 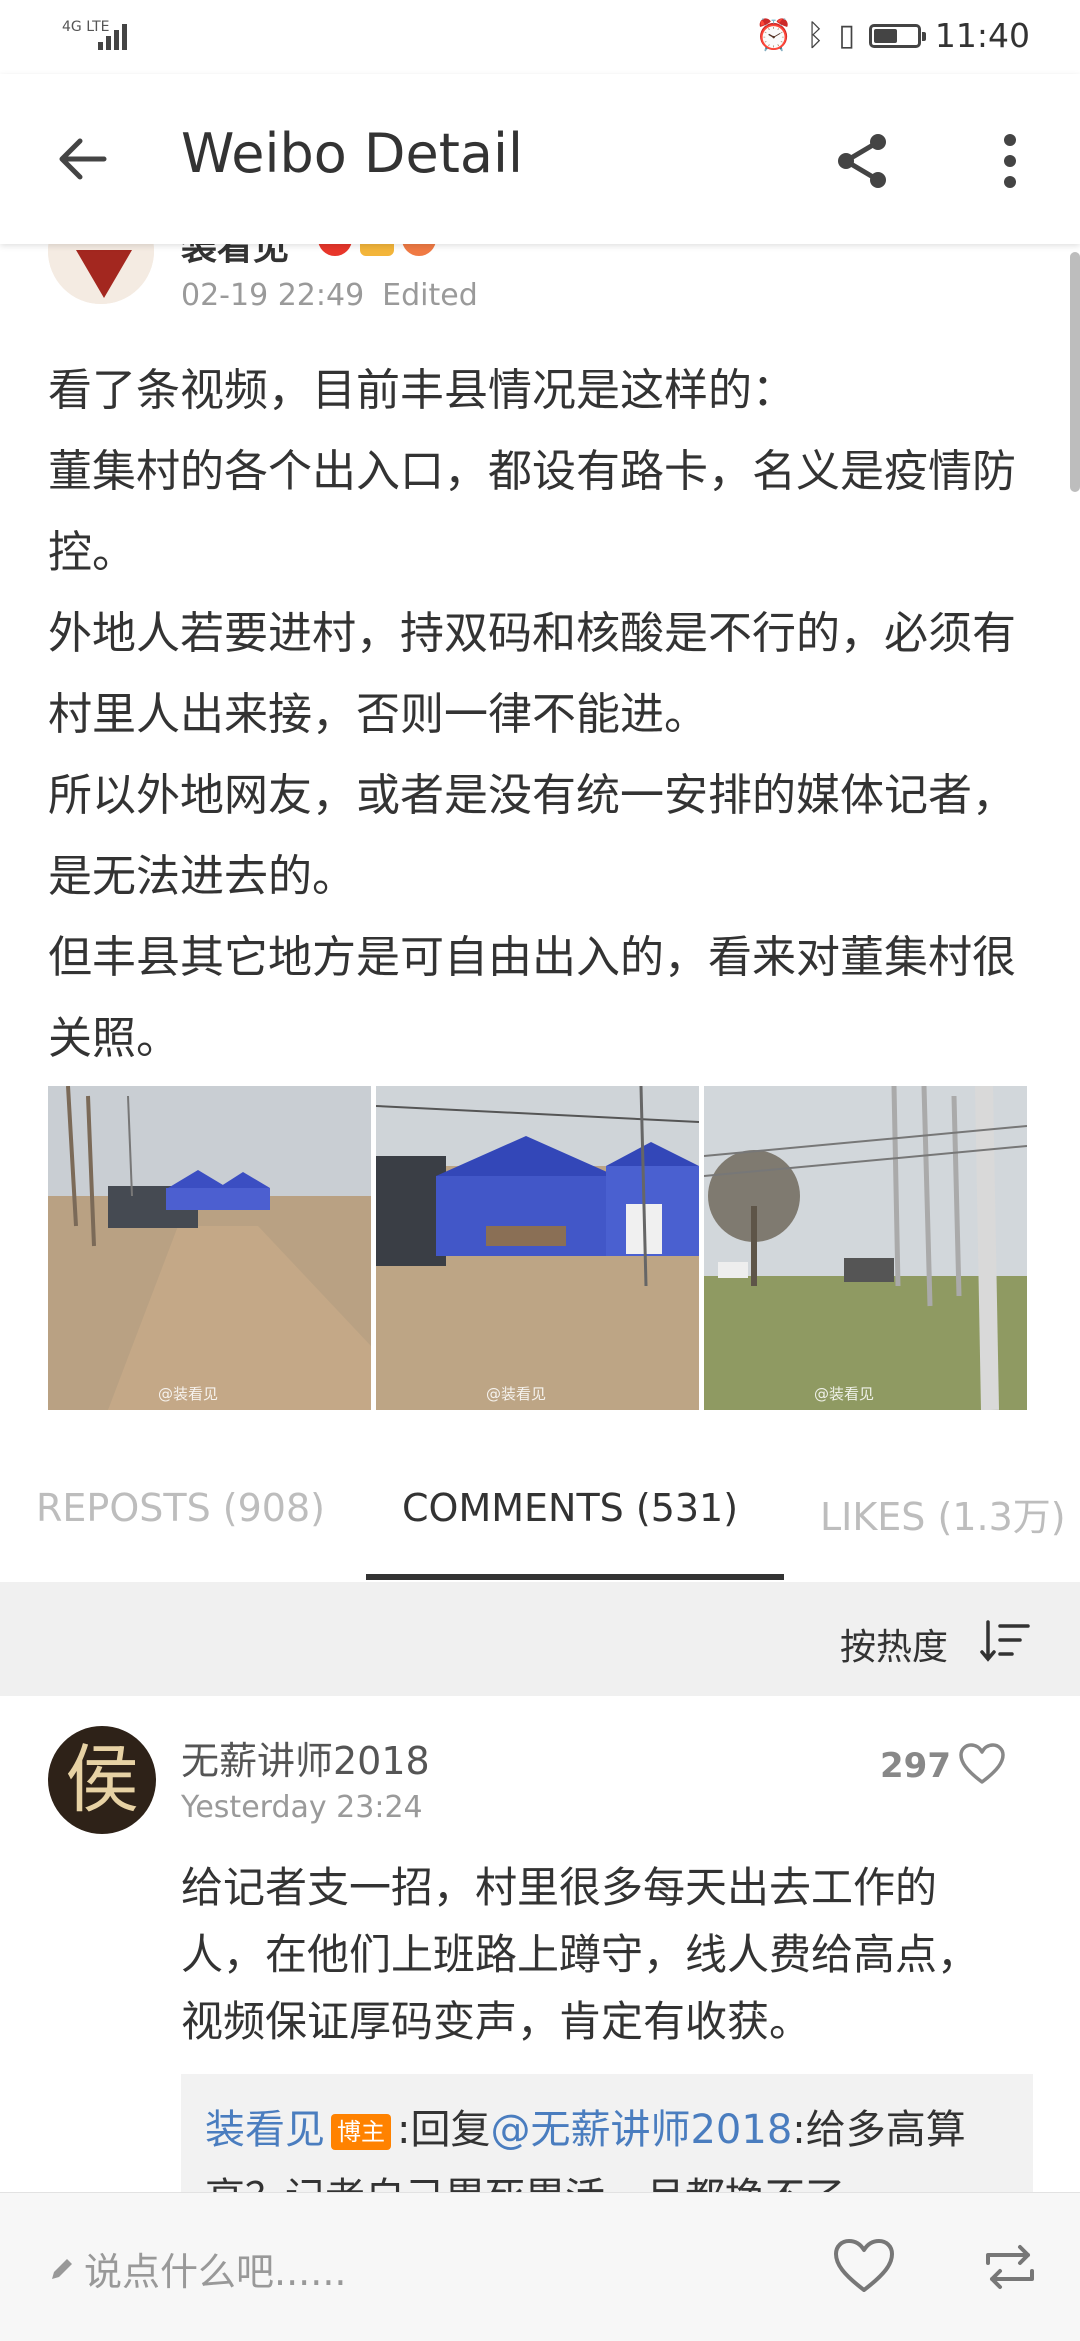 What do you see at coordinates (774, 35) in the screenshot?
I see `alarm-icon: ⏰` at bounding box center [774, 35].